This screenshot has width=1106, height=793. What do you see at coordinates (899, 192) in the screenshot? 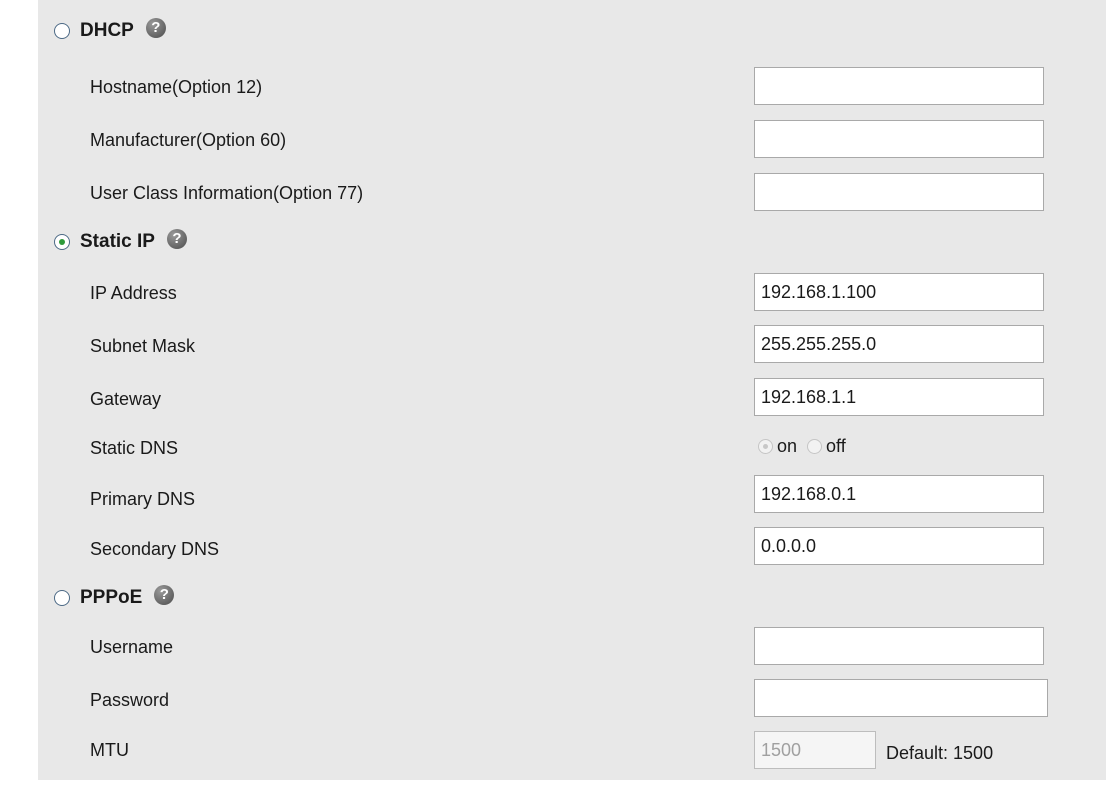
I see `user-class-input` at bounding box center [899, 192].